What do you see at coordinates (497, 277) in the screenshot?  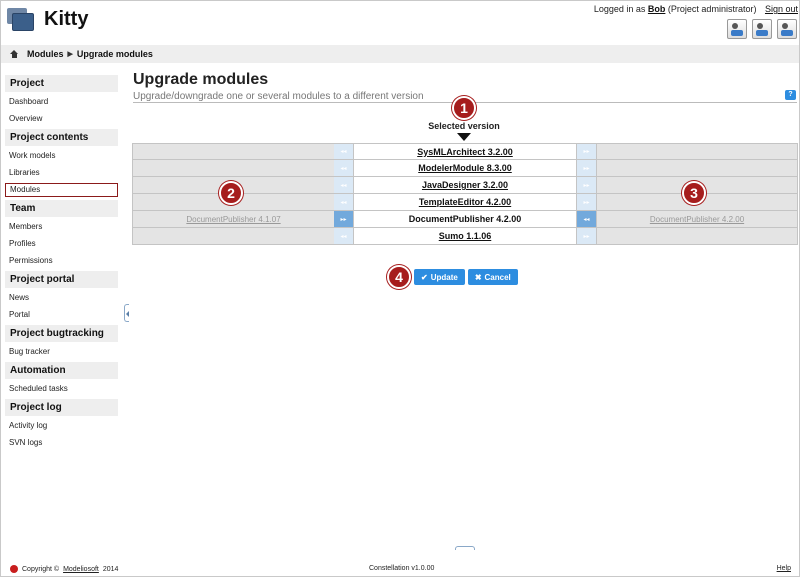 I see `cancel-button-label: Cancel` at bounding box center [497, 277].